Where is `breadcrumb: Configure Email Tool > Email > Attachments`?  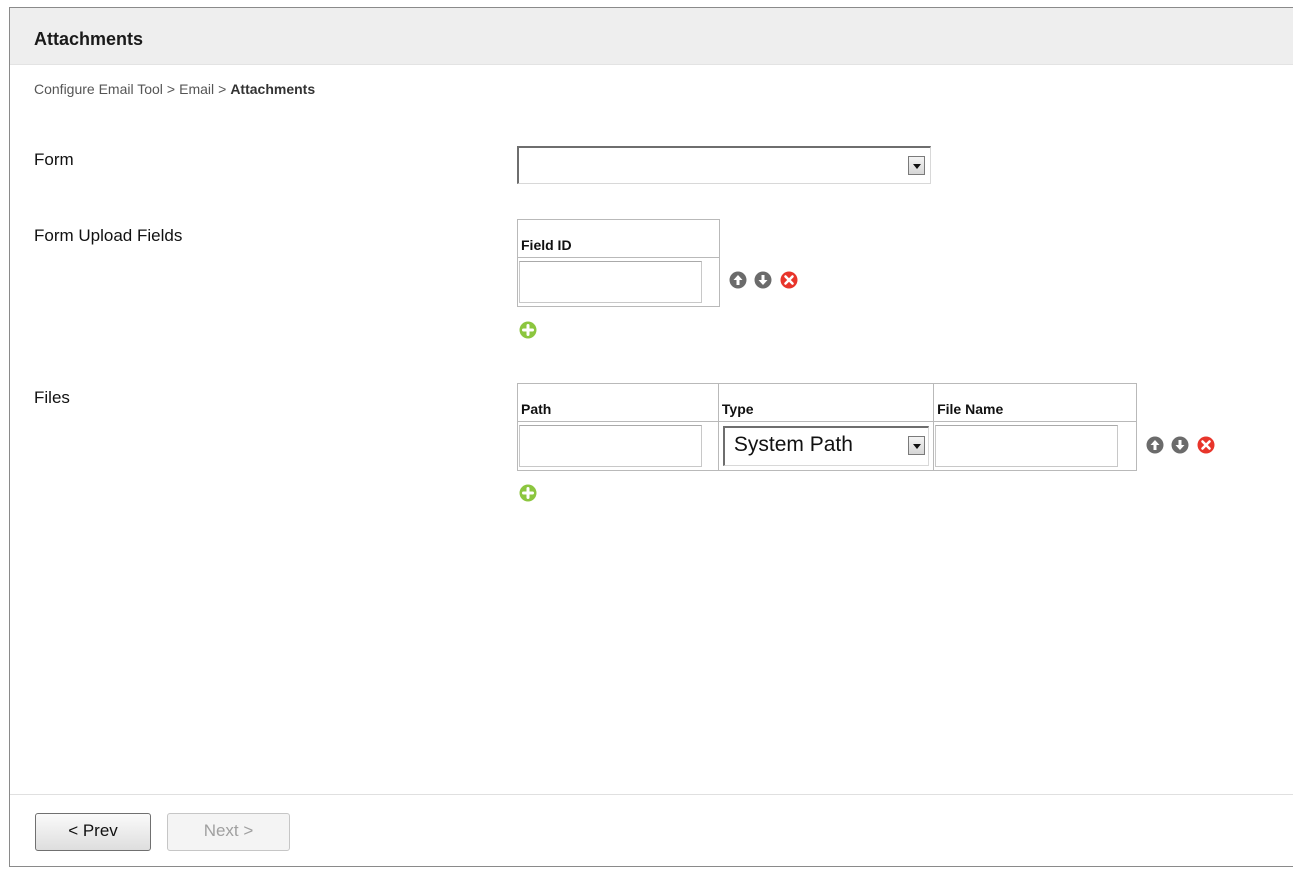
breadcrumb: Configure Email Tool > Email > Attachments is located at coordinates (174, 89).